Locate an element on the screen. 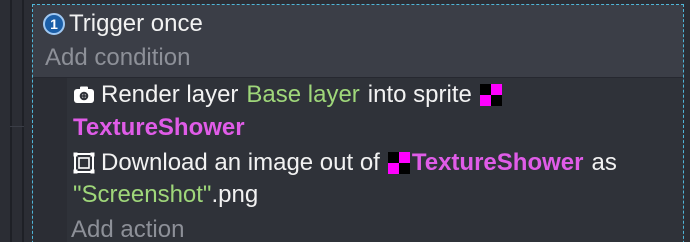 The width and height of the screenshot is (690, 242). action-text: Download an image out of is located at coordinates (240, 162).